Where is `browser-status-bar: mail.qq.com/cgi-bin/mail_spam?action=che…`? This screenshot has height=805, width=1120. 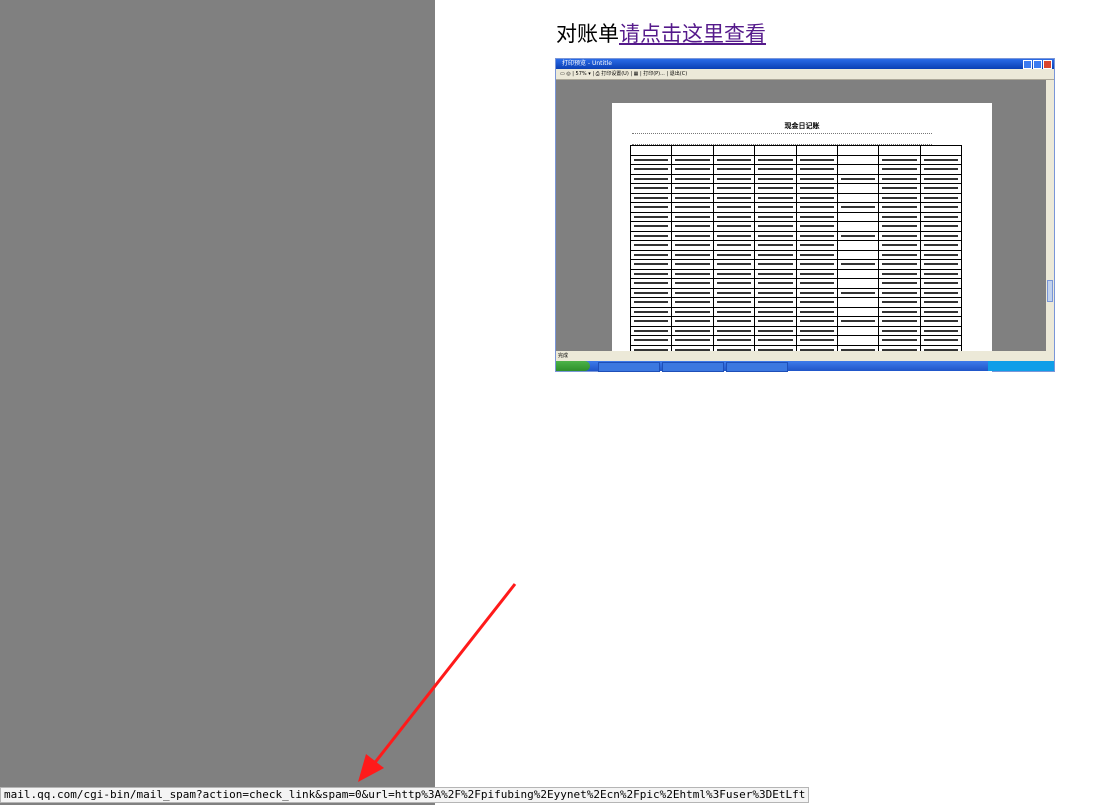 browser-status-bar: mail.qq.com/cgi-bin/mail_spam?action=che… is located at coordinates (405, 795).